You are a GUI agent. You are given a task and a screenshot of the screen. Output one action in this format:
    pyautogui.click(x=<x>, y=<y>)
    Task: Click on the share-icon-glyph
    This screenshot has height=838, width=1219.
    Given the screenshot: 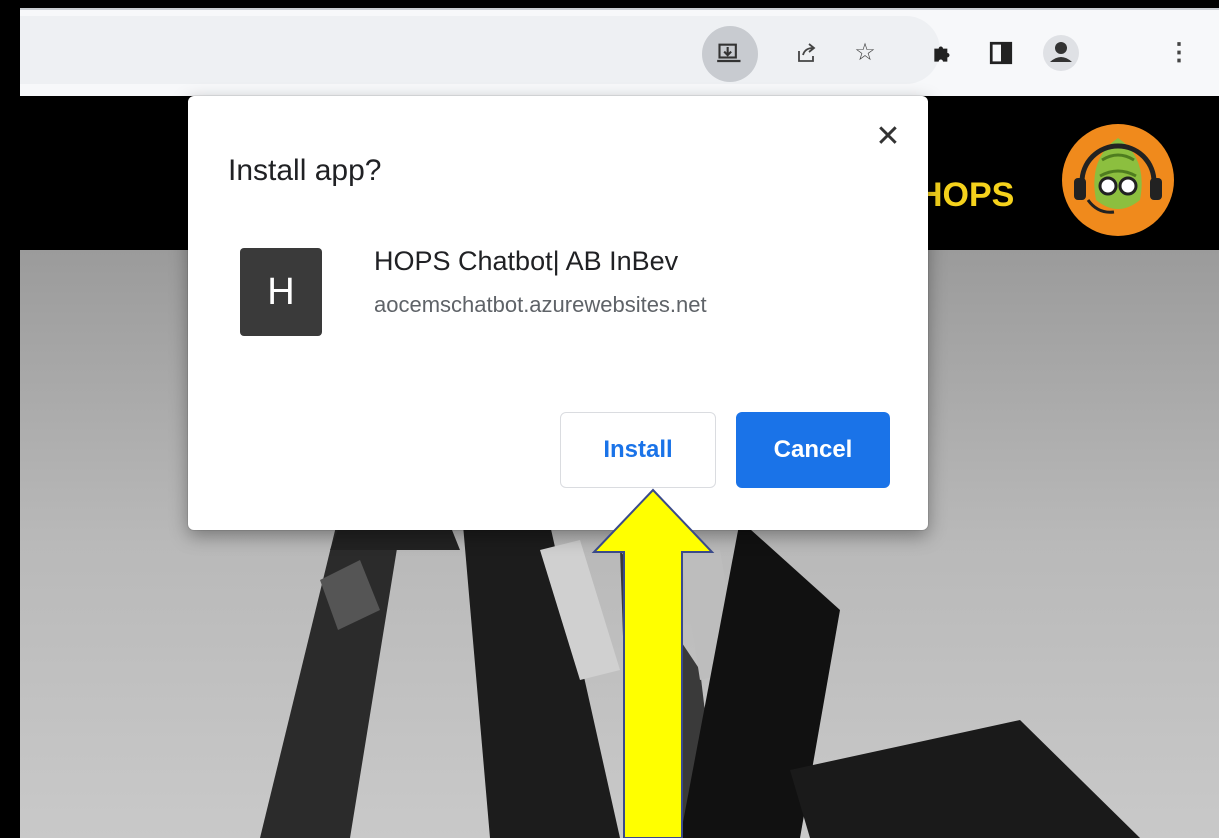 What is the action you would take?
    pyautogui.click(x=807, y=52)
    